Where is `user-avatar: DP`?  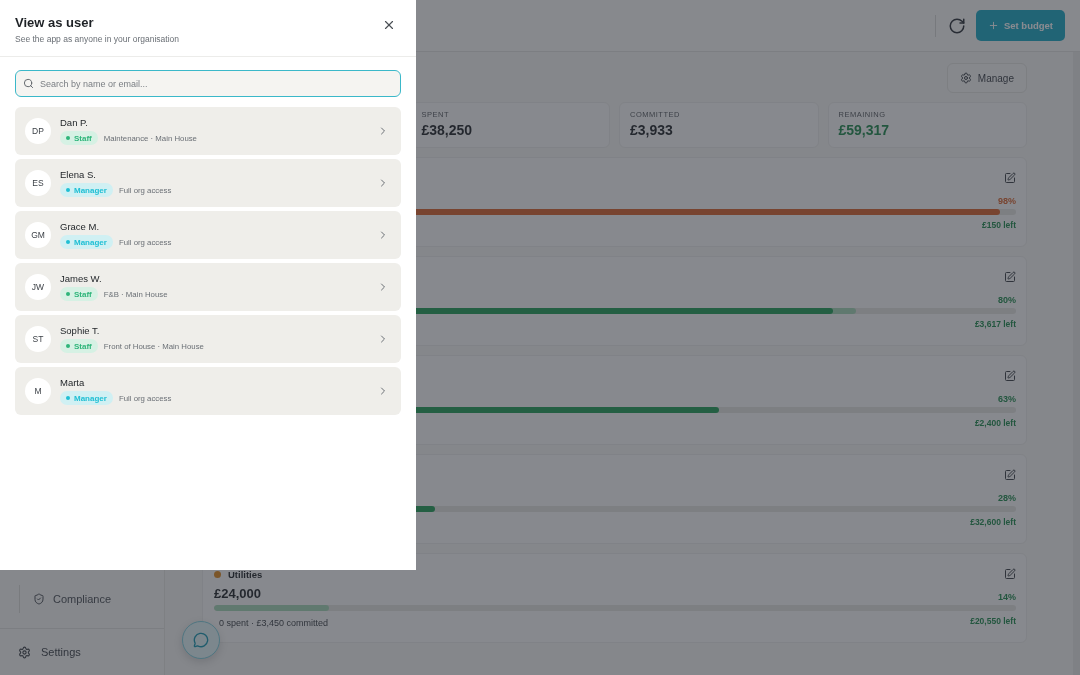
user-avatar: DP is located at coordinates (38, 131).